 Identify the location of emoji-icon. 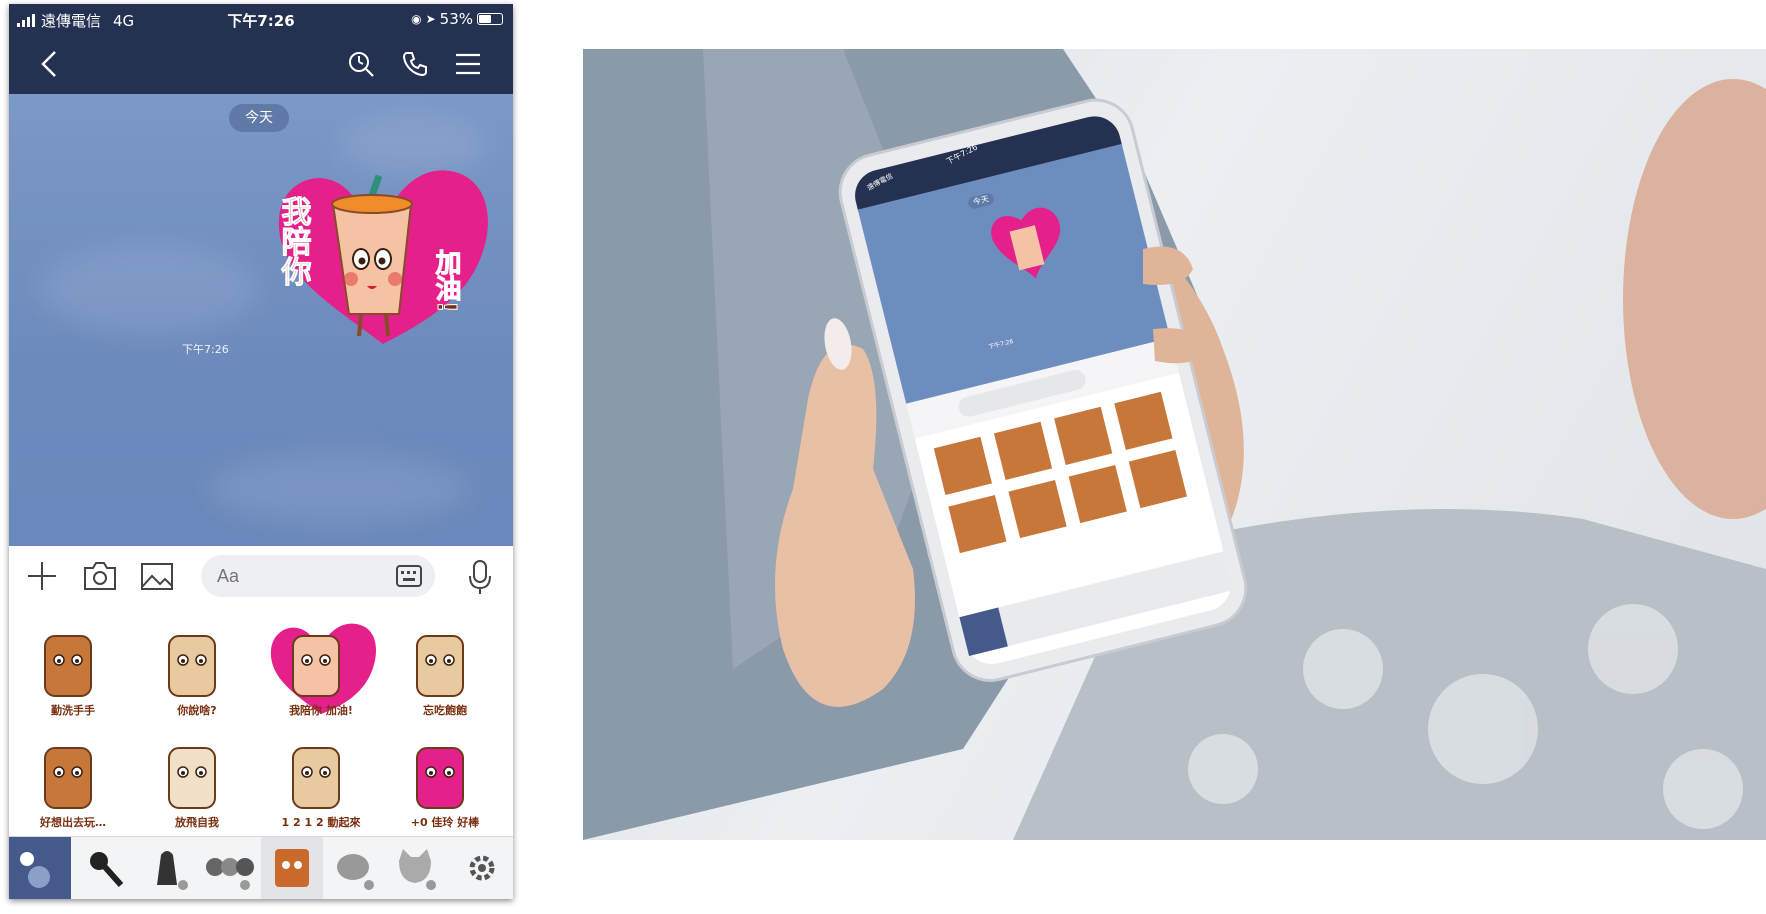
(35, 870).